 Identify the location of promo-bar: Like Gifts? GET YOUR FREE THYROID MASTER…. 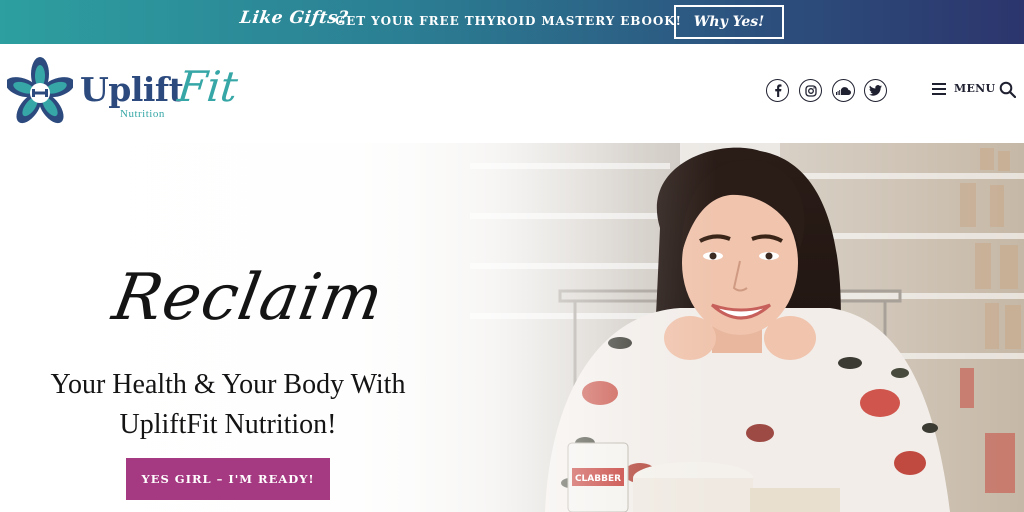
(512, 22).